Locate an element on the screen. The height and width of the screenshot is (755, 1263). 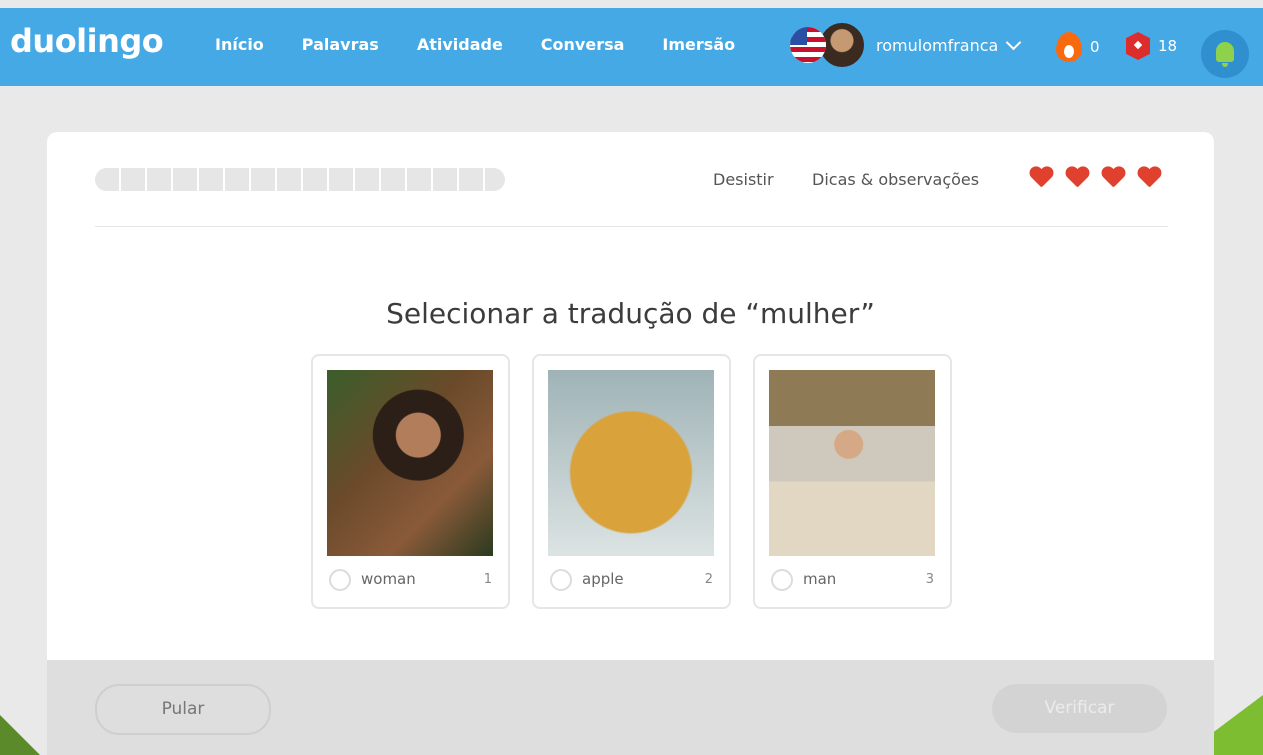
choice-card-woman: woman 1 is located at coordinates (410, 481).